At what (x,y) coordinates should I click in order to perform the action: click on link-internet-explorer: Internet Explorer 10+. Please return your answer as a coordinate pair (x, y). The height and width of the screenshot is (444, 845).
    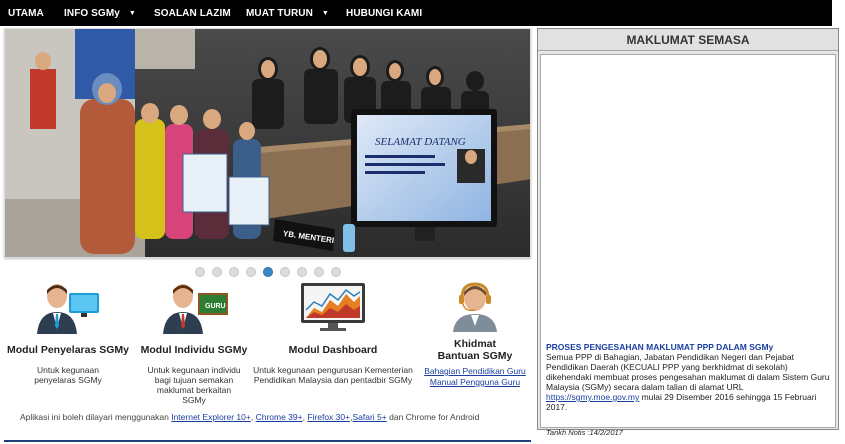
    Looking at the image, I should click on (211, 417).